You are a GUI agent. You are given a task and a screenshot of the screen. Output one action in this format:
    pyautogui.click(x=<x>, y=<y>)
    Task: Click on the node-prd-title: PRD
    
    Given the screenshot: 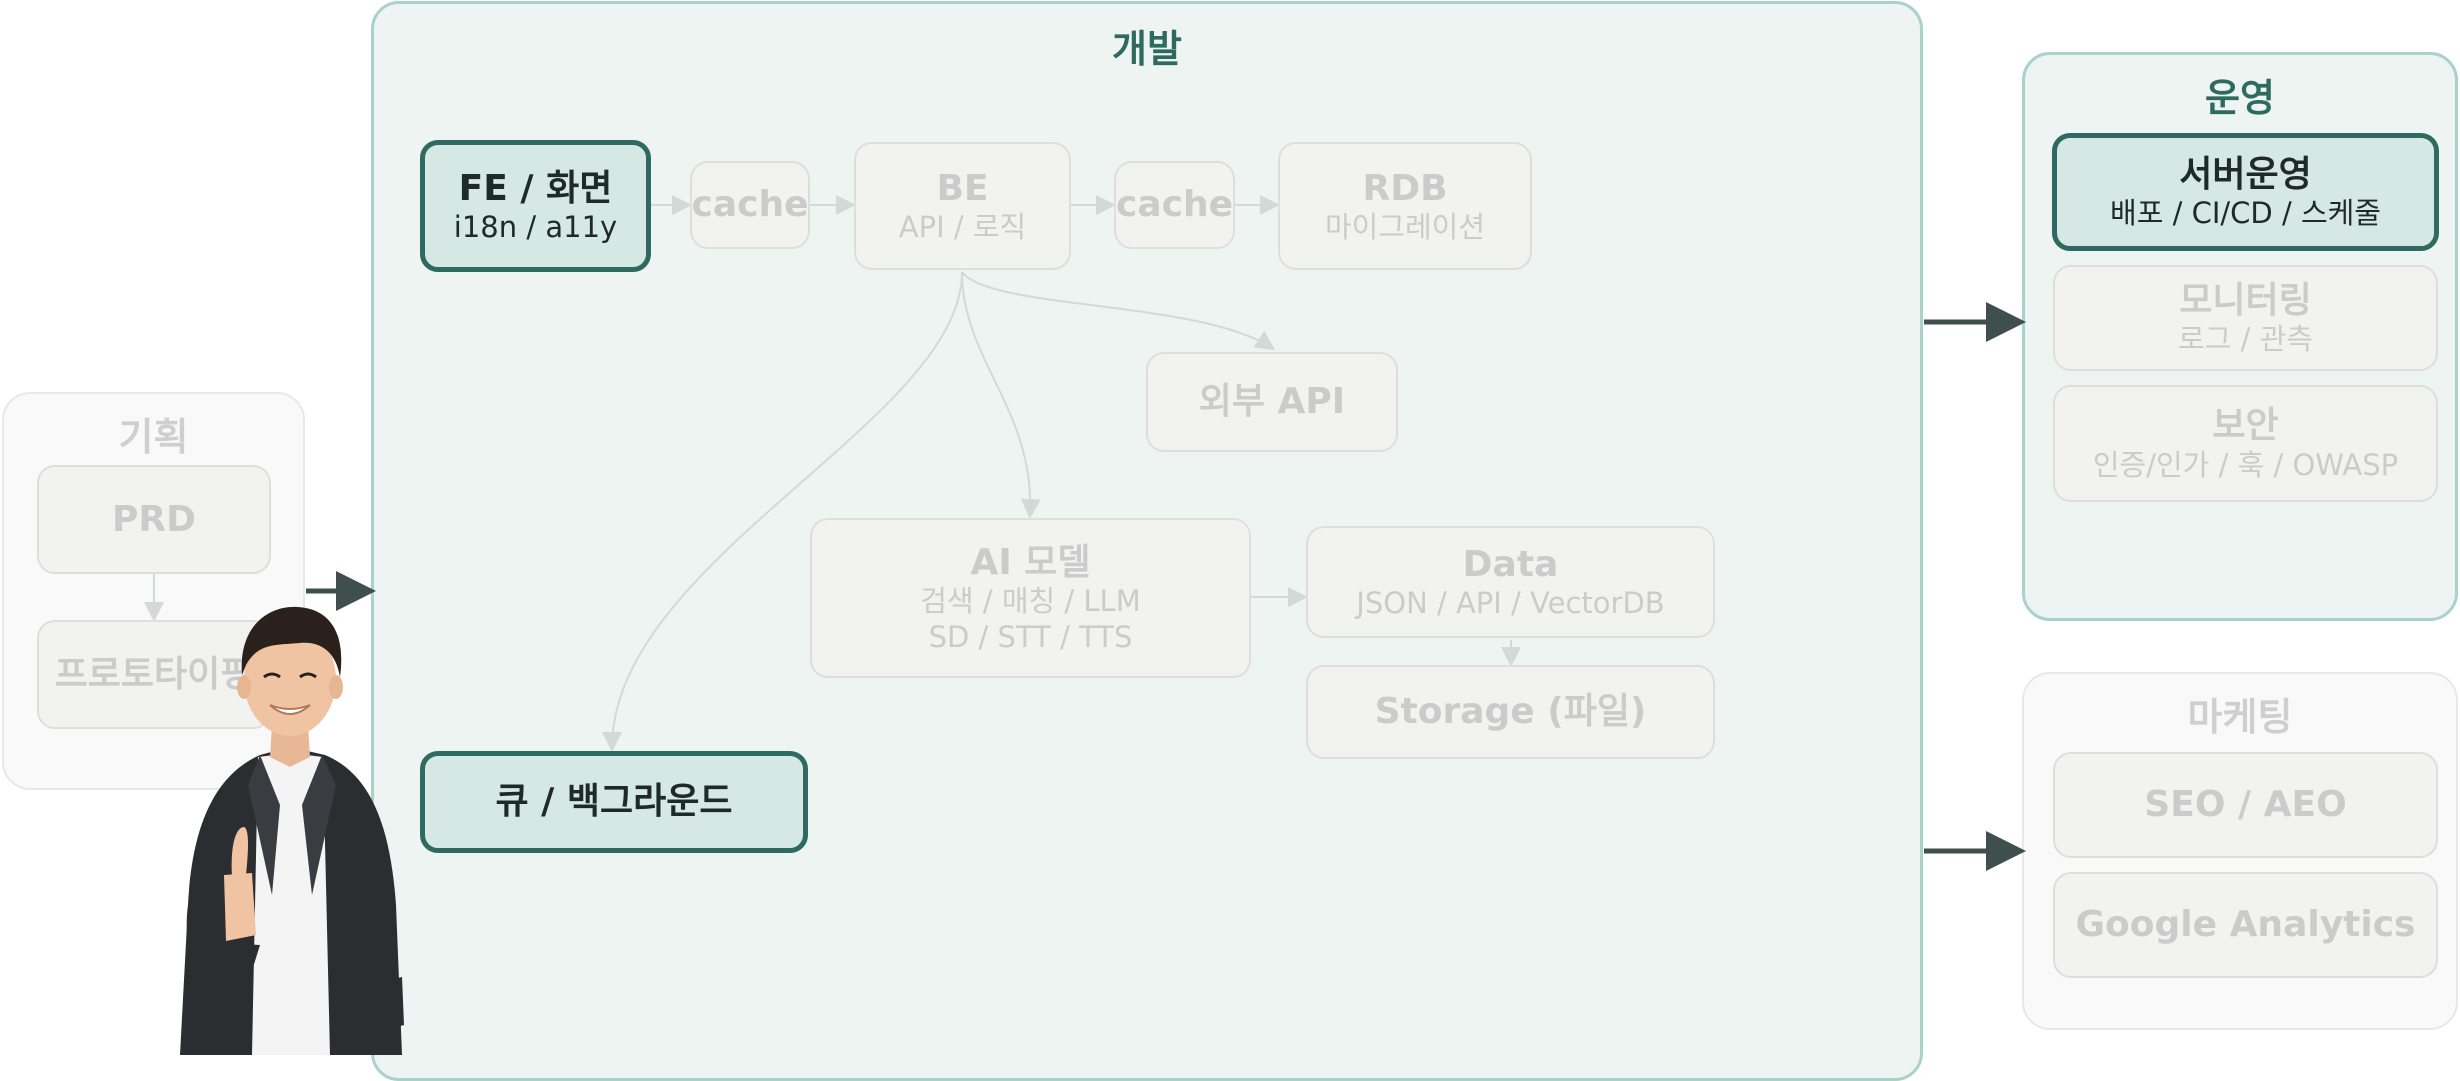 What is the action you would take?
    pyautogui.click(x=154, y=519)
    